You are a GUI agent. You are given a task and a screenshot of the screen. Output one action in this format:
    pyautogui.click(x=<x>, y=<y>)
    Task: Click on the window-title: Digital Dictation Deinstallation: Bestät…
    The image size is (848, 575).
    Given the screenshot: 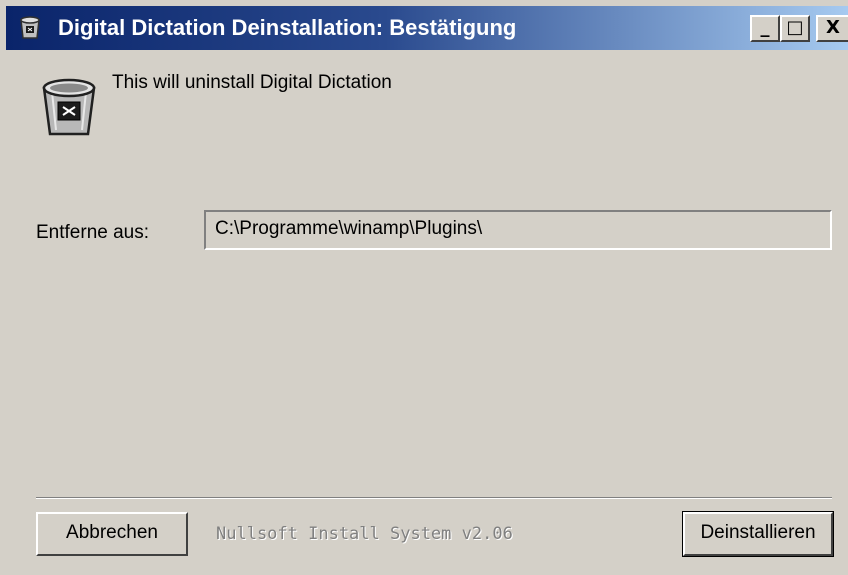 What is the action you would take?
    pyautogui.click(x=287, y=27)
    